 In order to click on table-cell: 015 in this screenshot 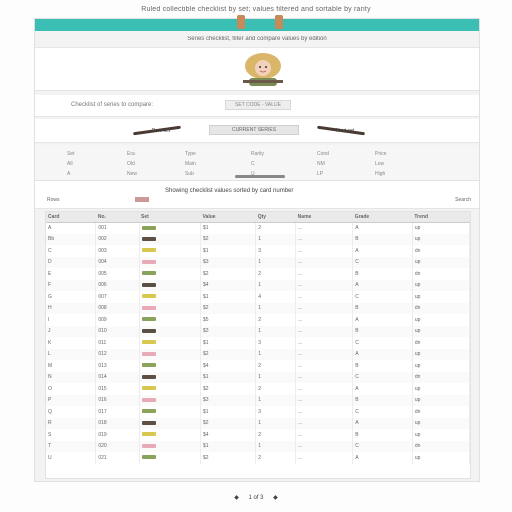, I will do `click(117, 389)`.